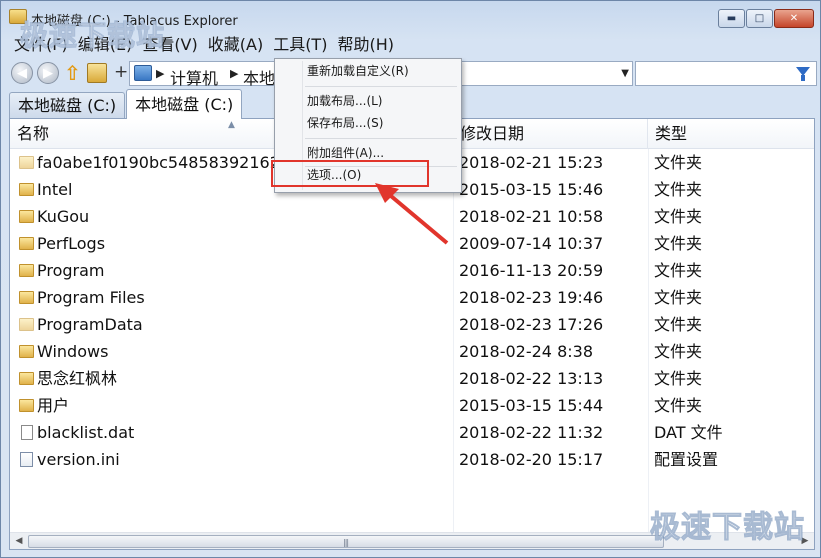 The height and width of the screenshot is (558, 821). Describe the element at coordinates (90, 324) in the screenshot. I see `file-name: ProgramData` at that location.